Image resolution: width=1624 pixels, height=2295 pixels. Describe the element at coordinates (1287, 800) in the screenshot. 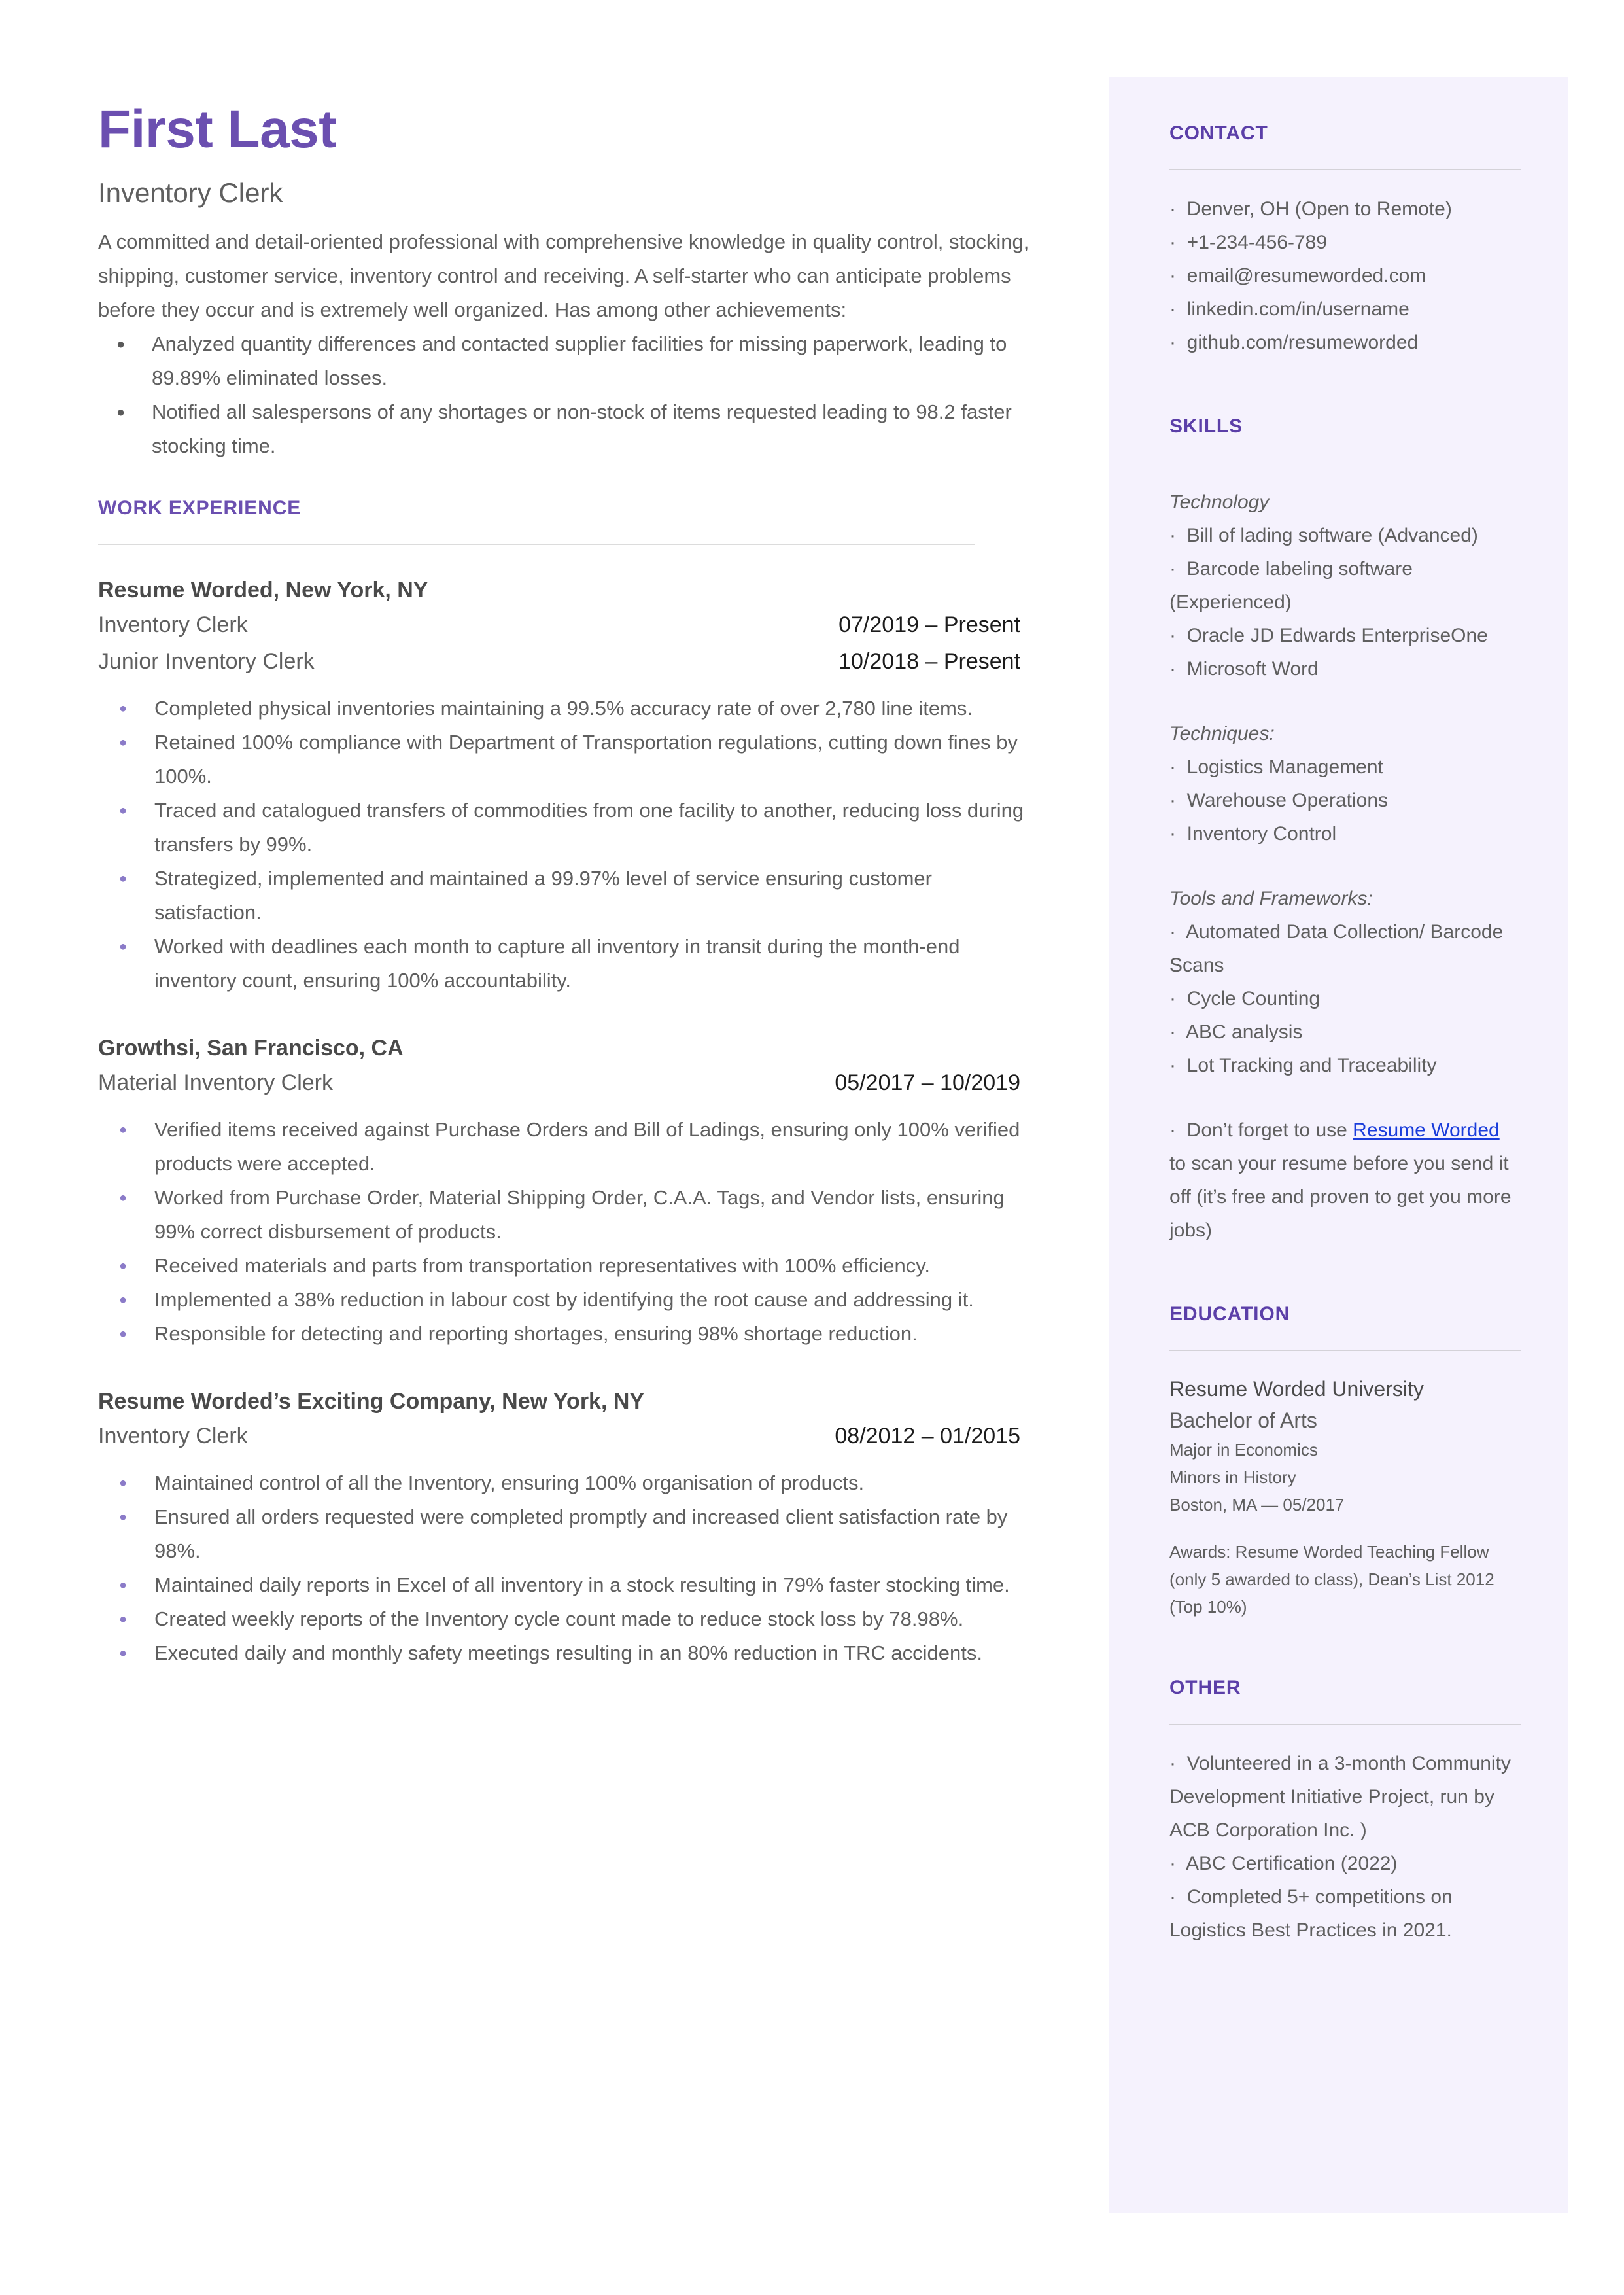

I see `skill-item-text: Warehouse Operations` at that location.